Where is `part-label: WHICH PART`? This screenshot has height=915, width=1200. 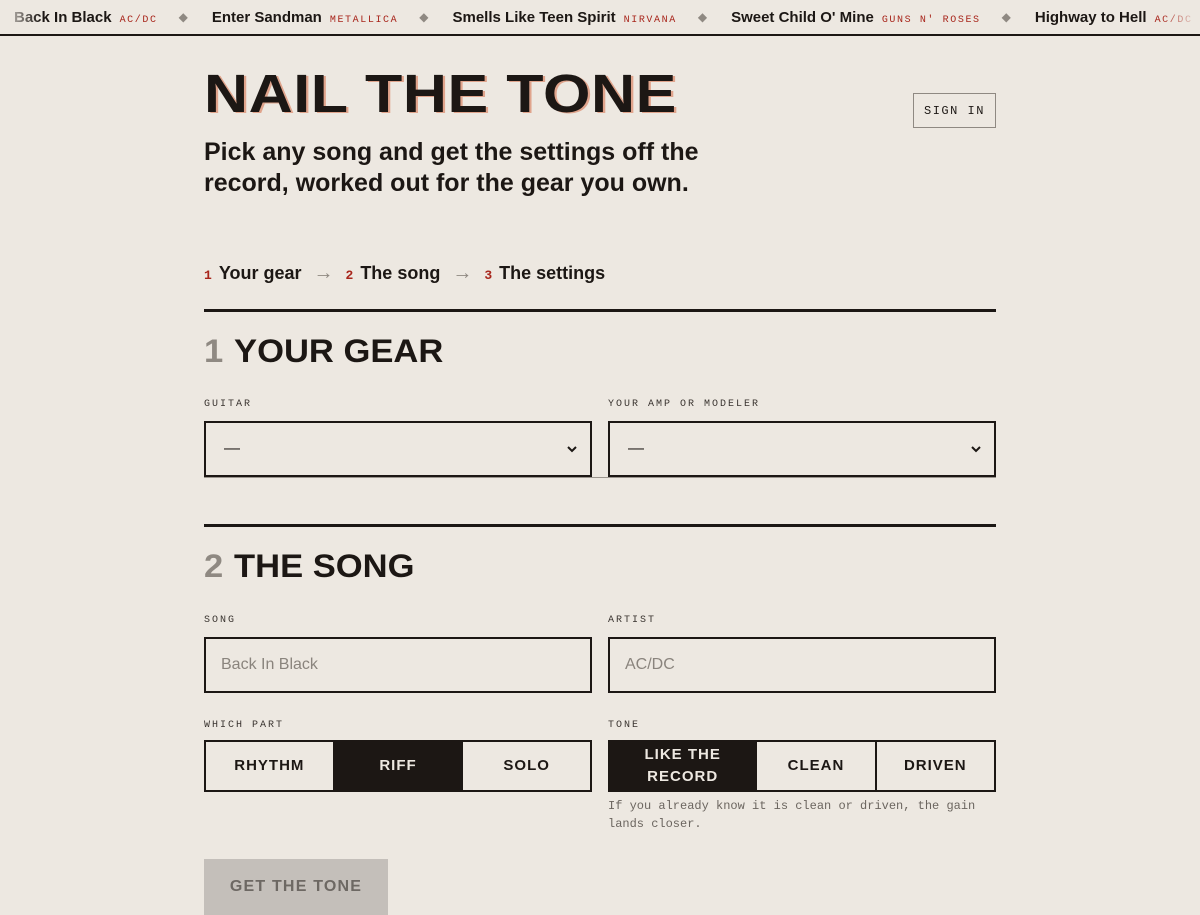 part-label: WHICH PART is located at coordinates (244, 725).